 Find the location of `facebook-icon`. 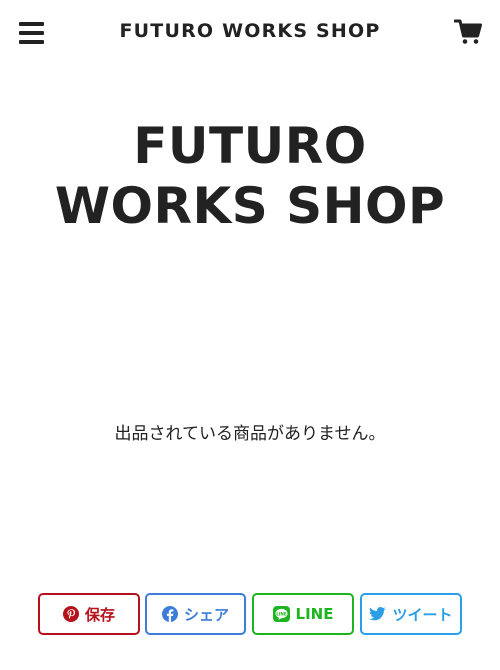

facebook-icon is located at coordinates (169, 614).